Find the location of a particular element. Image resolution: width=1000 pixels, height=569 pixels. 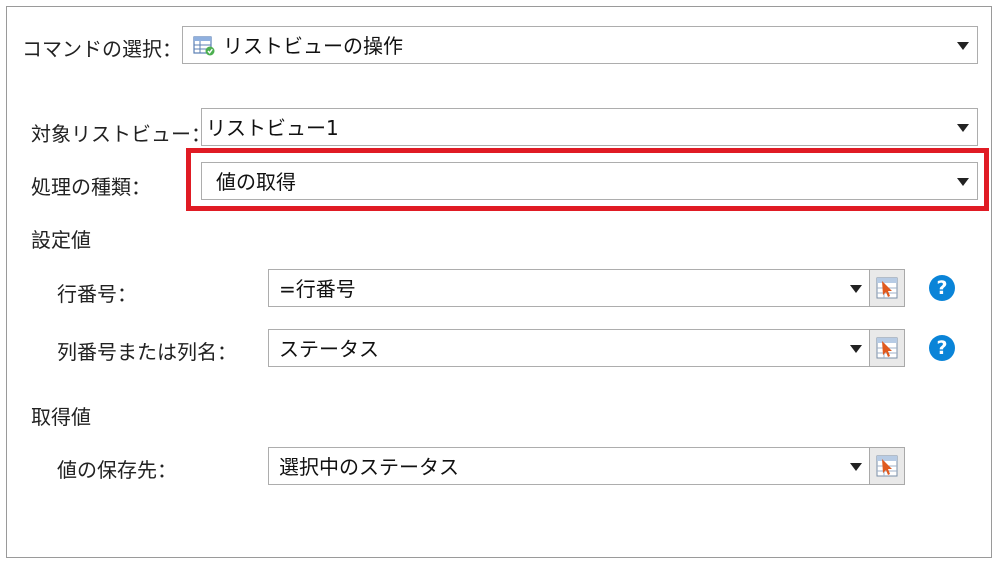

column-label: 列番号または列名： is located at coordinates (147, 352).